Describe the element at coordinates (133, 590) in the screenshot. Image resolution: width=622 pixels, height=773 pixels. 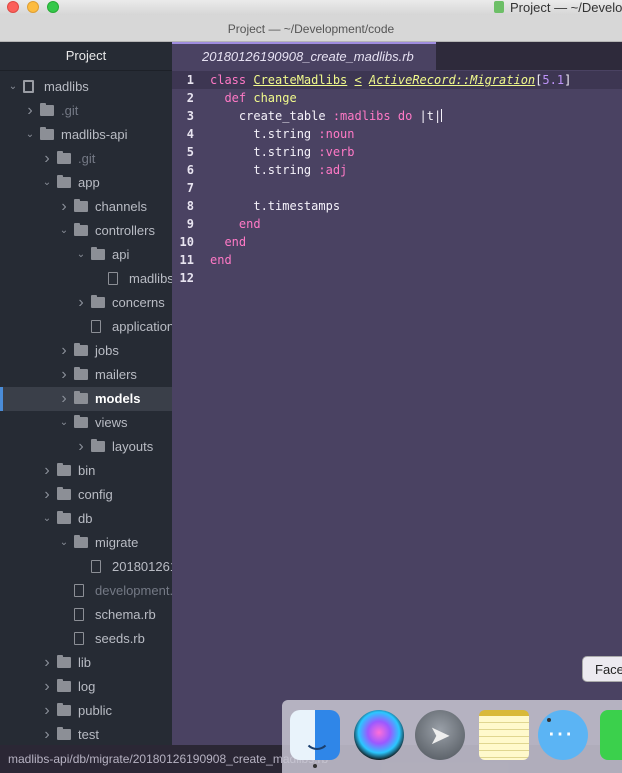
I see `tree-item-label: development.` at that location.